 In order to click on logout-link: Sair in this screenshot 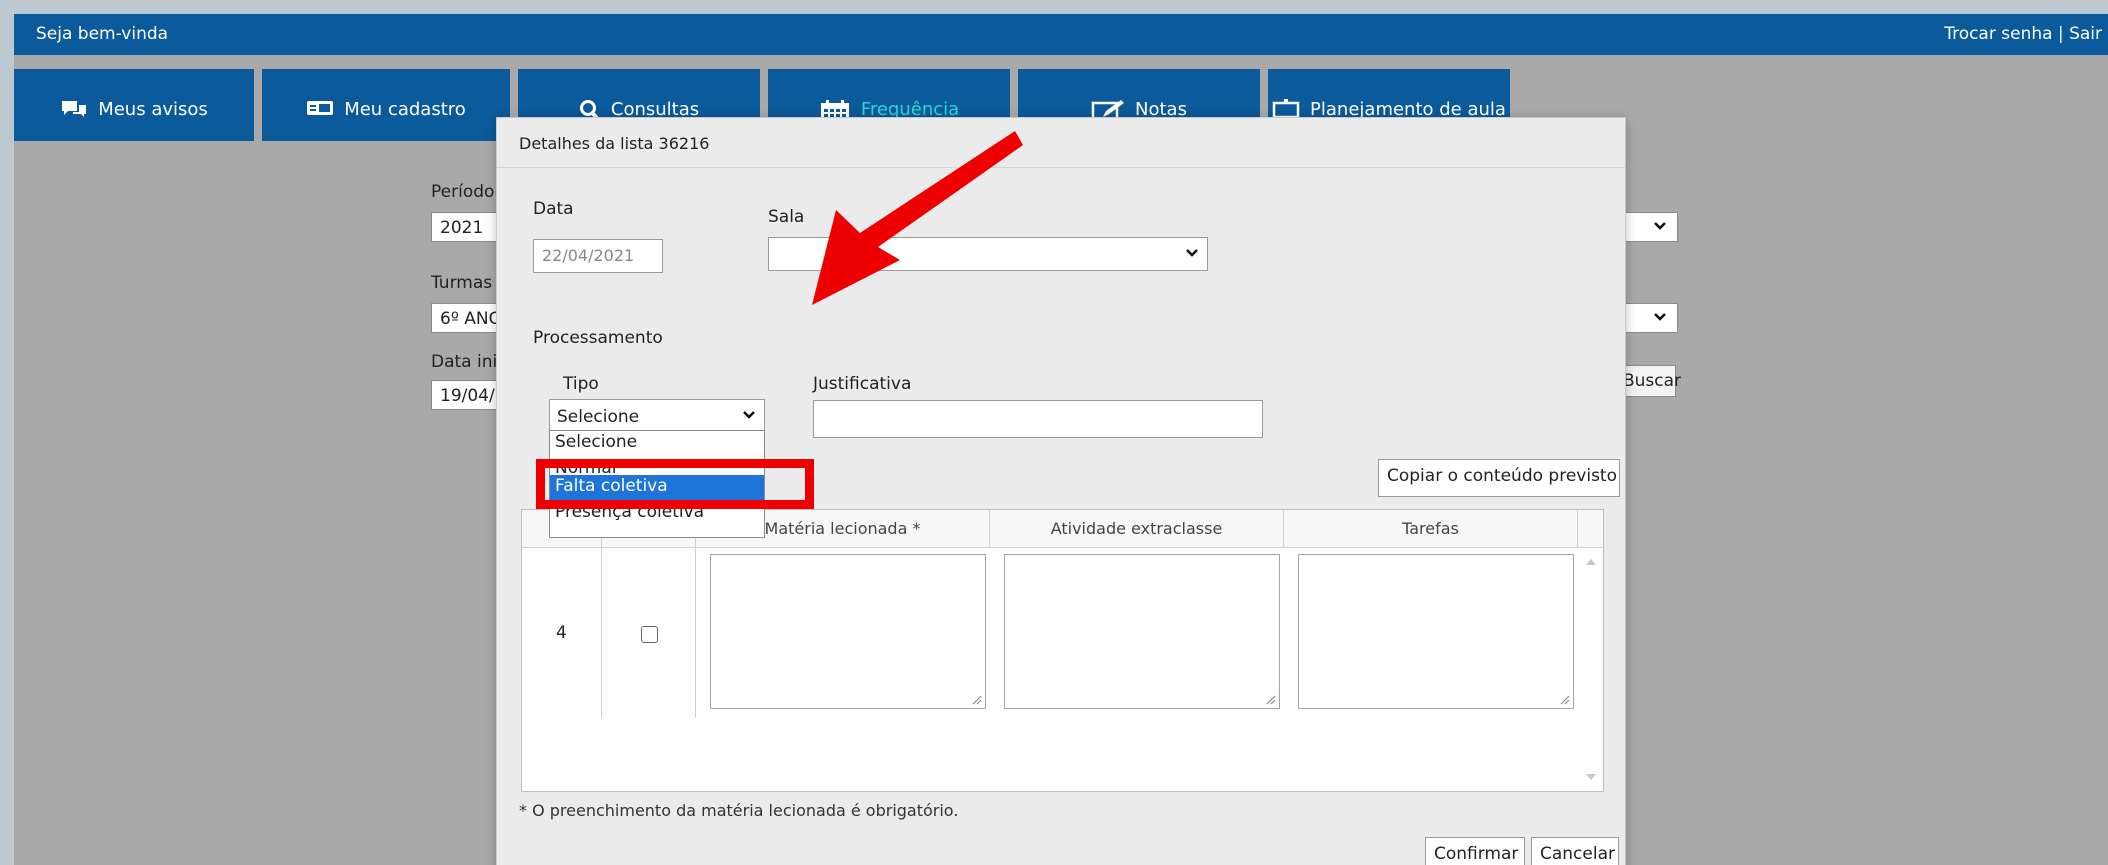, I will do `click(2085, 34)`.